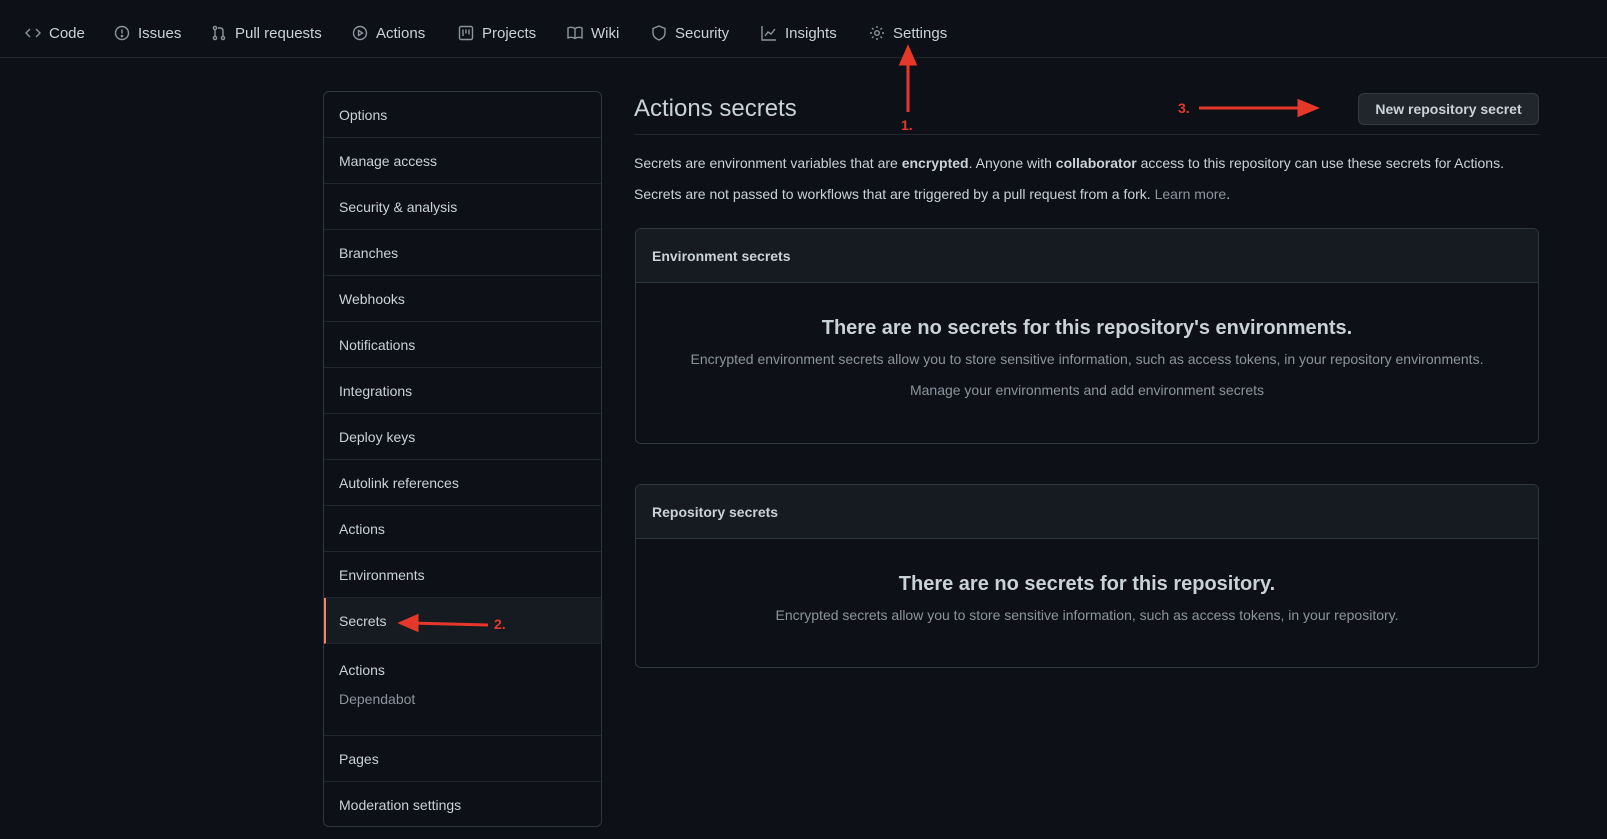 The width and height of the screenshot is (1607, 839). What do you see at coordinates (363, 114) in the screenshot?
I see `sidebar-item-label: Options` at bounding box center [363, 114].